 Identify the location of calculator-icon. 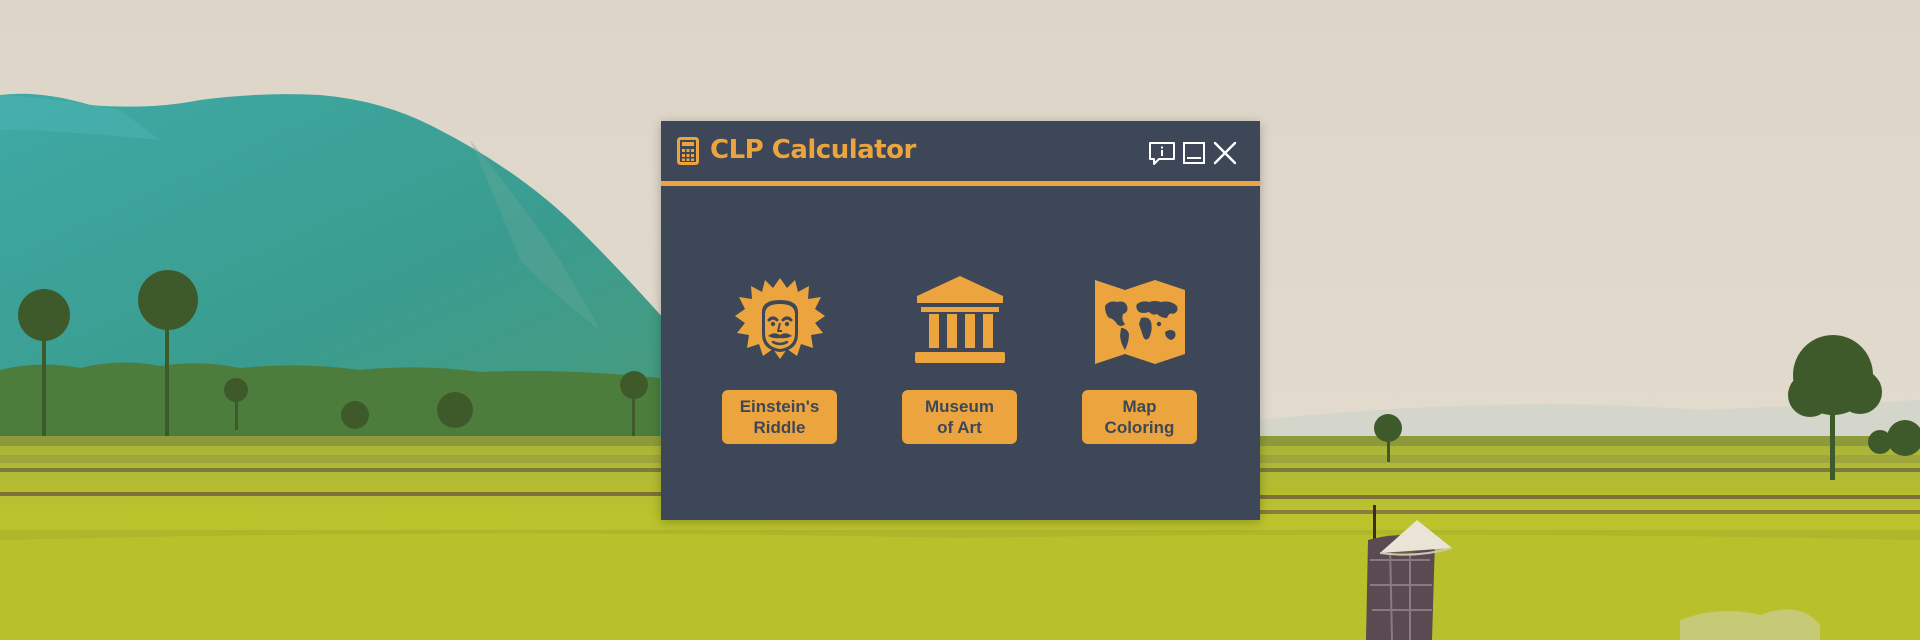
(688, 151).